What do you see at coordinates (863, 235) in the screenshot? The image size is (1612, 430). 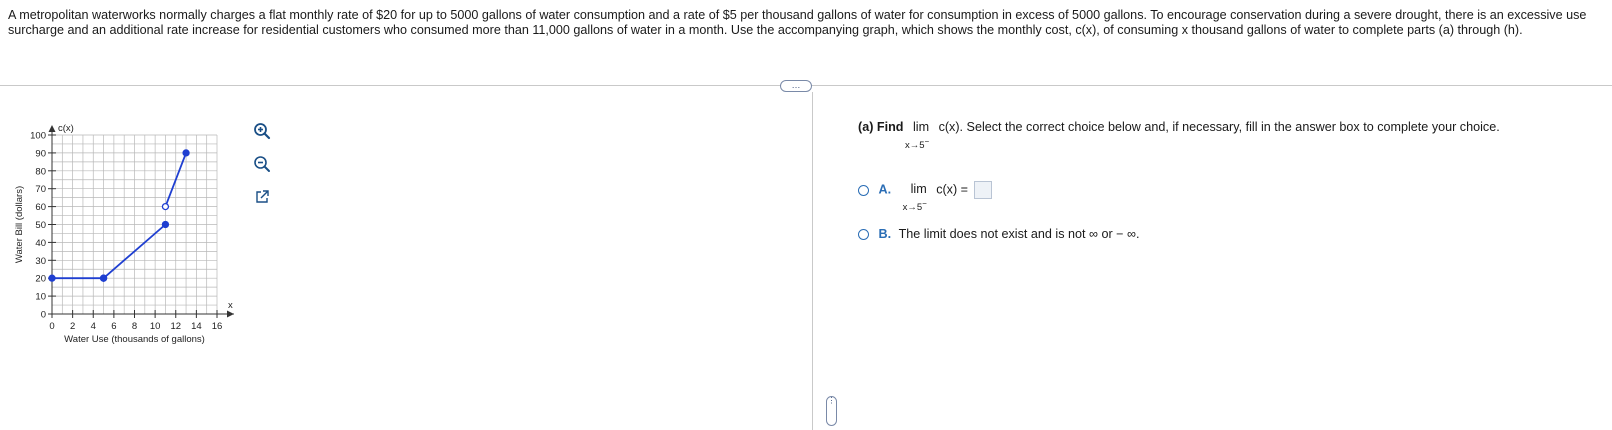 I see `choice-b-radio` at bounding box center [863, 235].